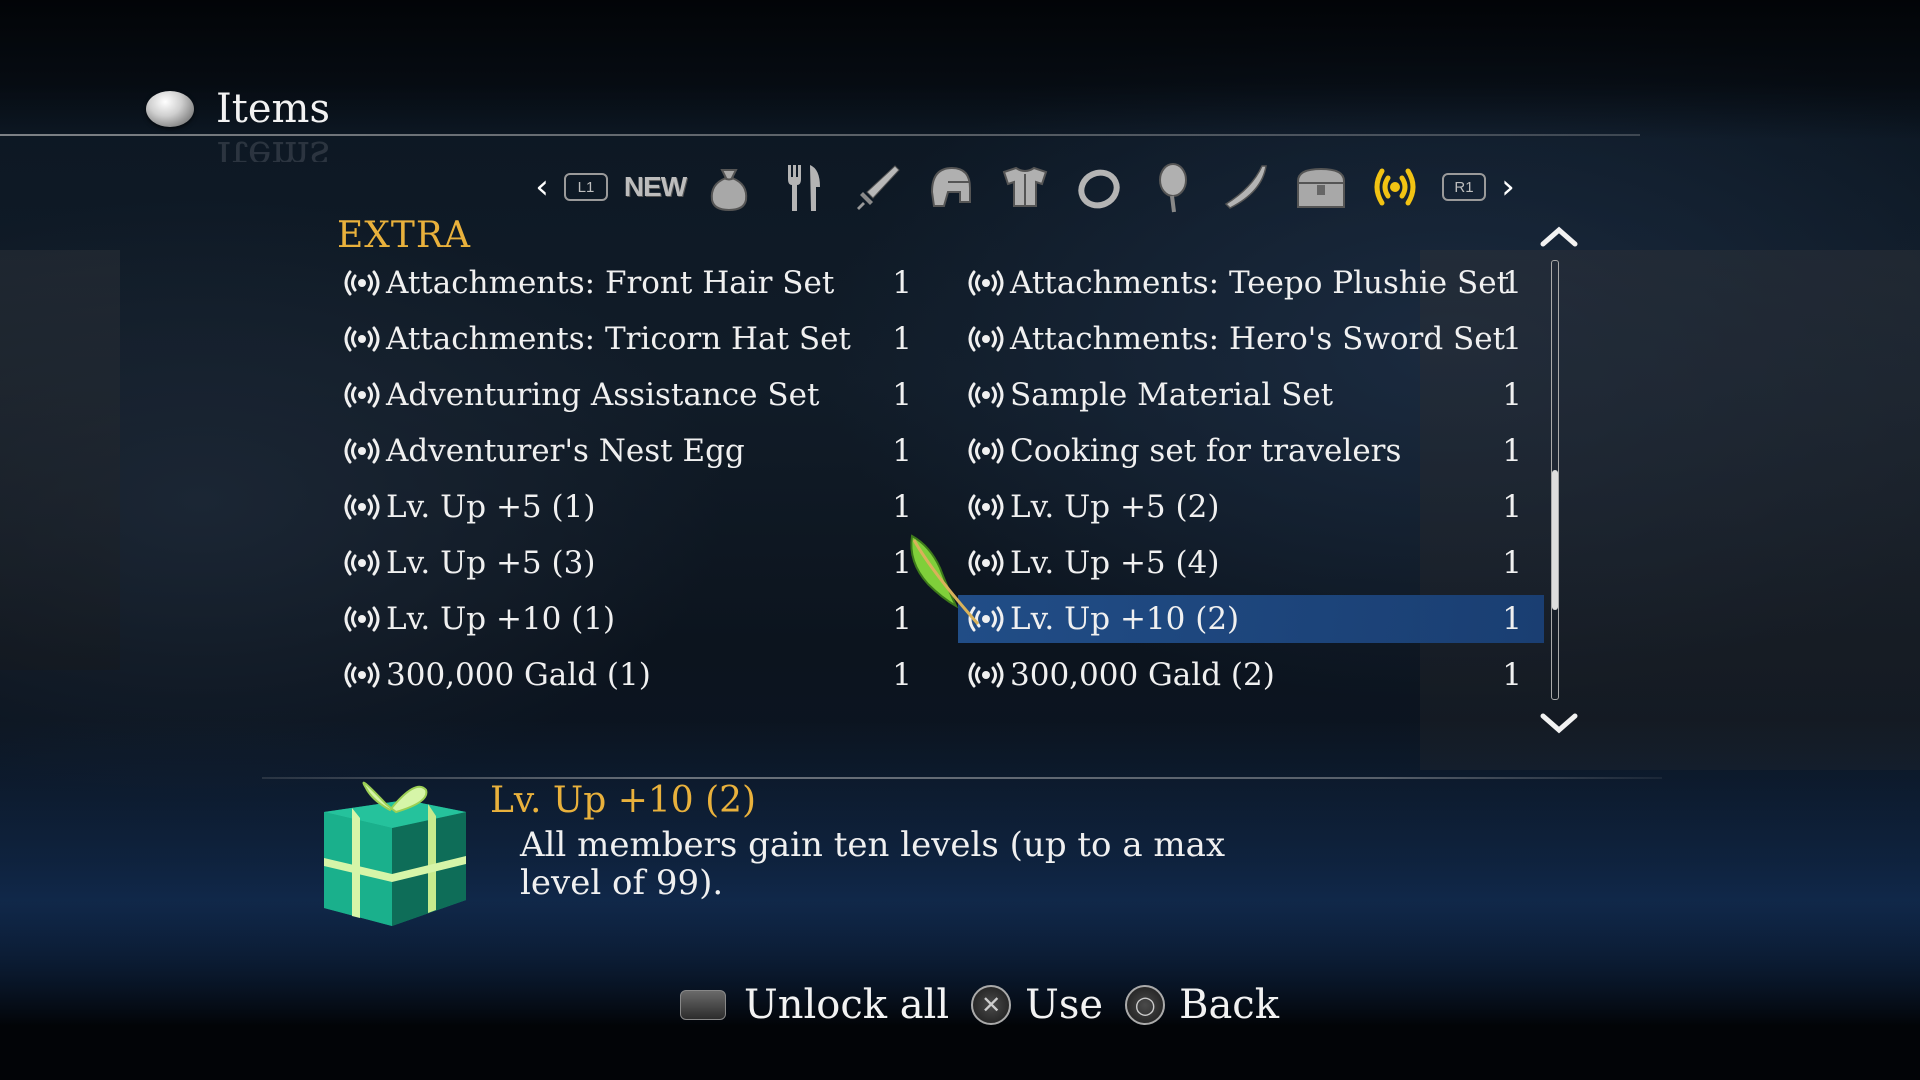  What do you see at coordinates (945, 579) in the screenshot?
I see `feather-cursor-icon` at bounding box center [945, 579].